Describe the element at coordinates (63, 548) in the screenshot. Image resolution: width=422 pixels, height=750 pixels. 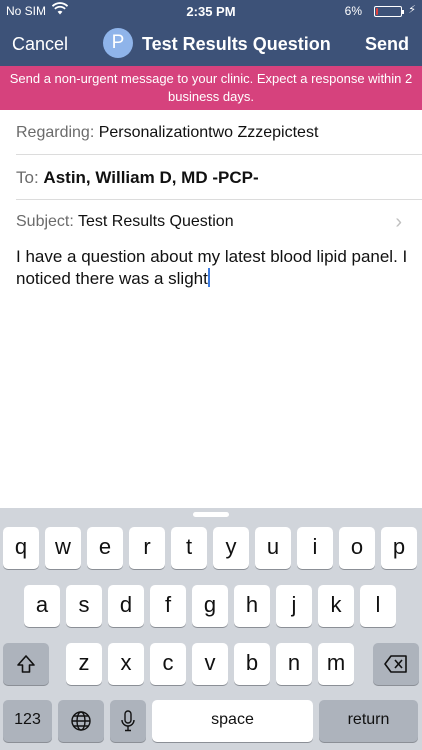
I see `key-w: w` at that location.